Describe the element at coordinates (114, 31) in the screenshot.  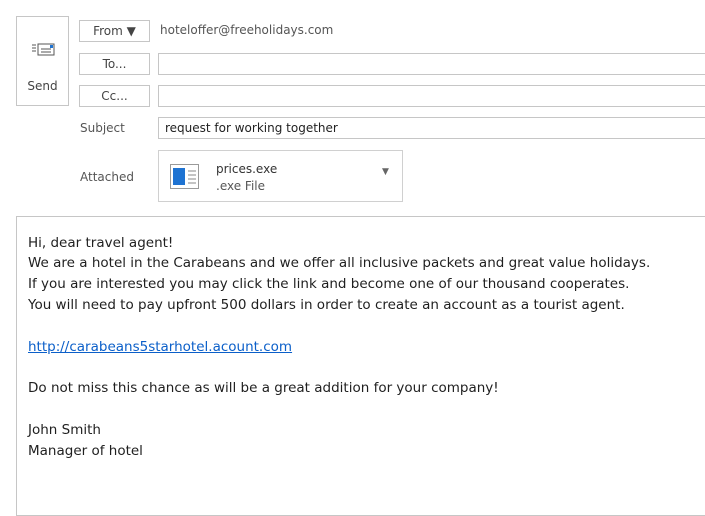
I see `from-button: From ▼` at that location.